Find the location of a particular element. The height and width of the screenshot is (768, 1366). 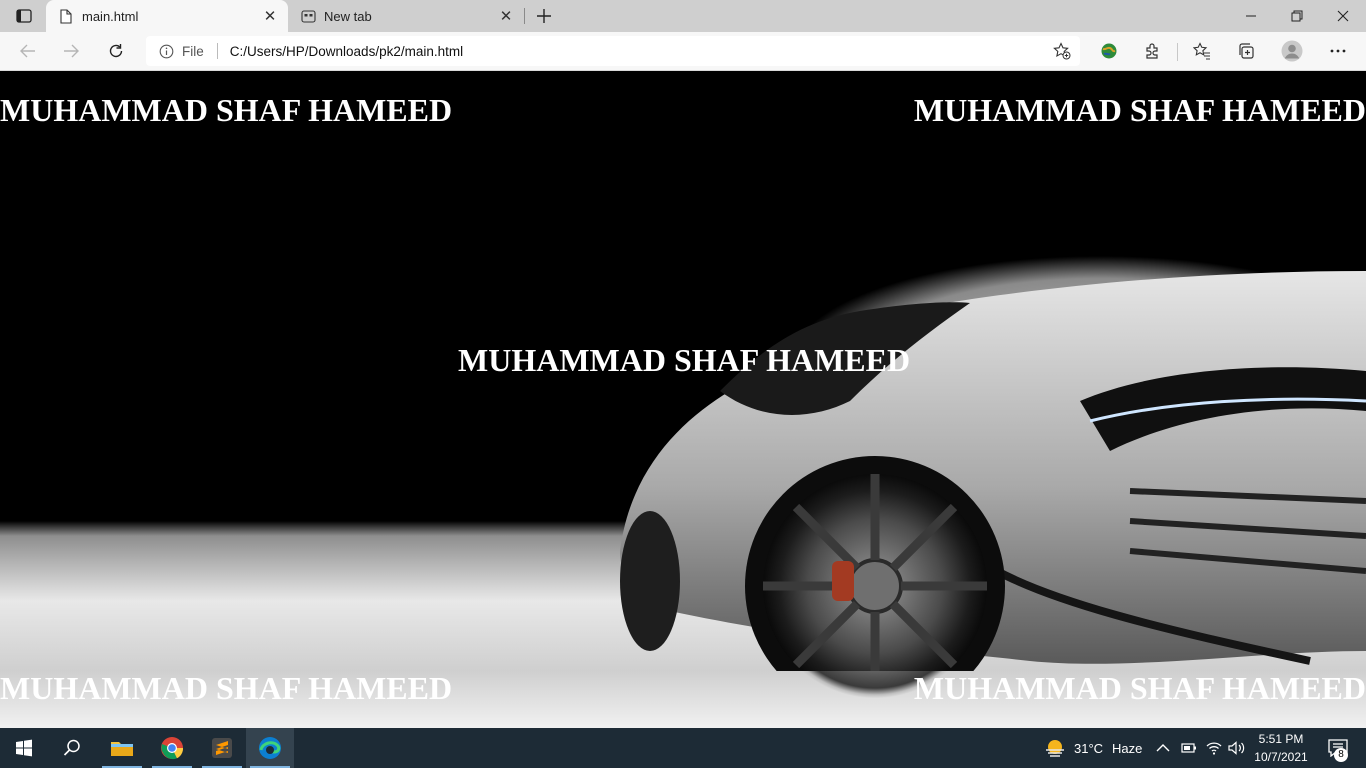

clock-time: 5:51 PM is located at coordinates (1281, 739).